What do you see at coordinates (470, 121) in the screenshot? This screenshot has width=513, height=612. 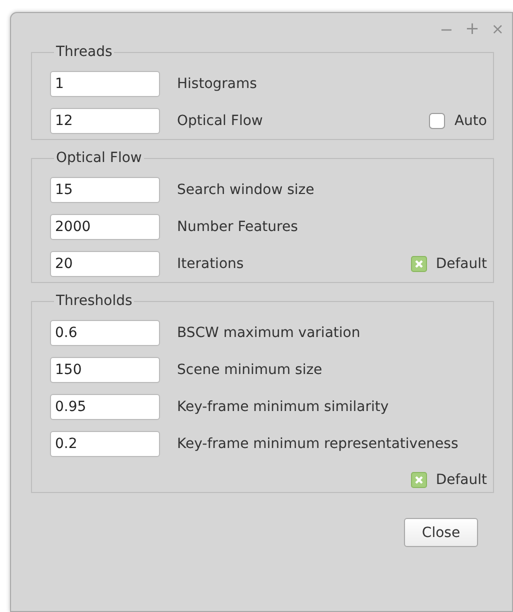 I see `checkbox-label: Auto` at bounding box center [470, 121].